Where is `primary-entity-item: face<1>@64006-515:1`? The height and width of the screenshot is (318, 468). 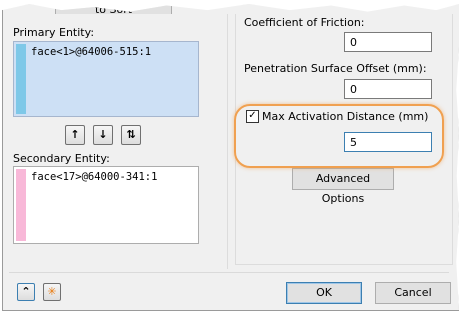 primary-entity-item: face<1>@64006-515:1 is located at coordinates (91, 52).